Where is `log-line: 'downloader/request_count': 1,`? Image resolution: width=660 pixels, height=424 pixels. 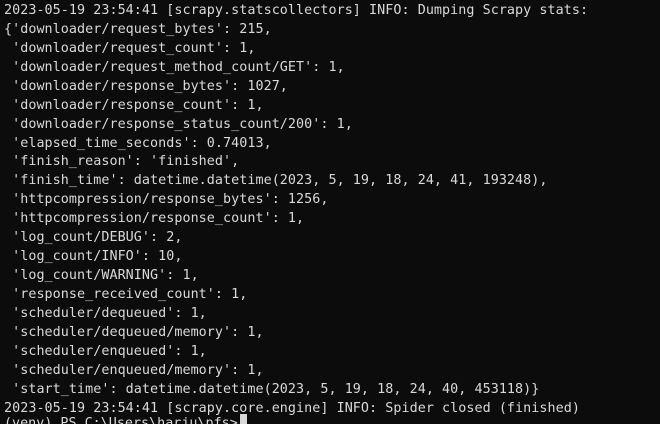 log-line: 'downloader/request_count': 1, is located at coordinates (130, 48).